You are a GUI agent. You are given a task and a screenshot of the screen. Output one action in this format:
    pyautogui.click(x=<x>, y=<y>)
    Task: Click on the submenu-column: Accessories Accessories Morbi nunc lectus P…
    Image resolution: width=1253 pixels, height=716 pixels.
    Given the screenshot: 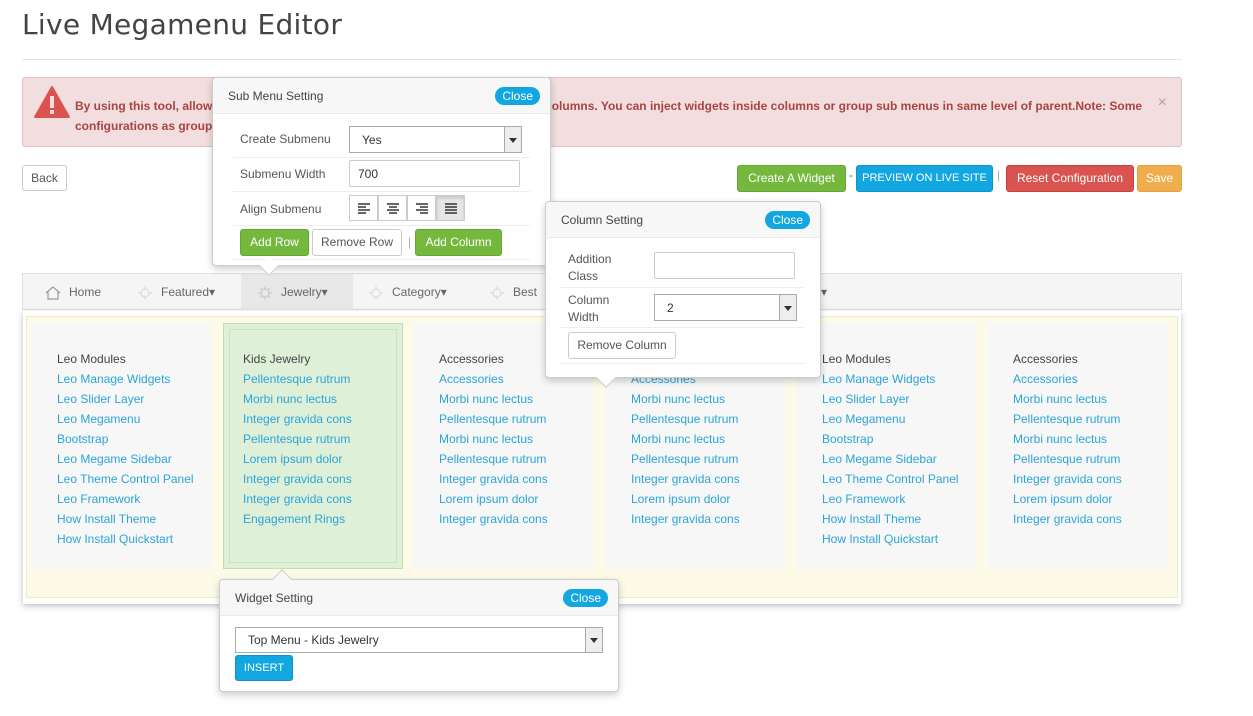 What is the action you would take?
    pyautogui.click(x=1077, y=446)
    